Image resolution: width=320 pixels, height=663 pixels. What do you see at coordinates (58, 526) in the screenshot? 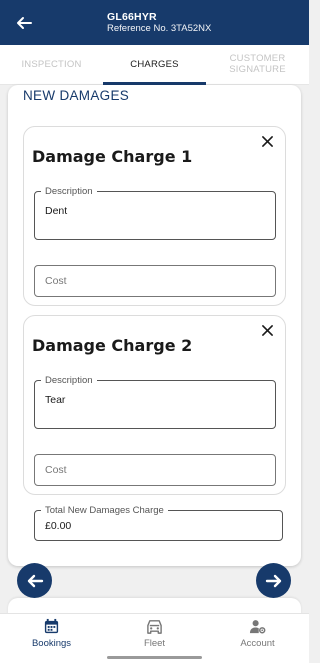
I see `total-damages-value: £0.00` at bounding box center [58, 526].